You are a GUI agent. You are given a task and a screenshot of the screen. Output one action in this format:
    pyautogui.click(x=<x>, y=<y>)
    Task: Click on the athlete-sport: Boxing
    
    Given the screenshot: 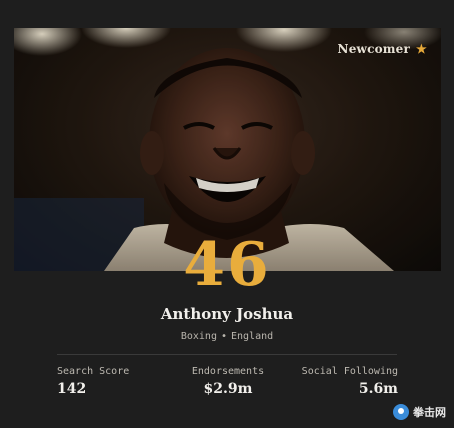 What is the action you would take?
    pyautogui.click(x=198, y=336)
    